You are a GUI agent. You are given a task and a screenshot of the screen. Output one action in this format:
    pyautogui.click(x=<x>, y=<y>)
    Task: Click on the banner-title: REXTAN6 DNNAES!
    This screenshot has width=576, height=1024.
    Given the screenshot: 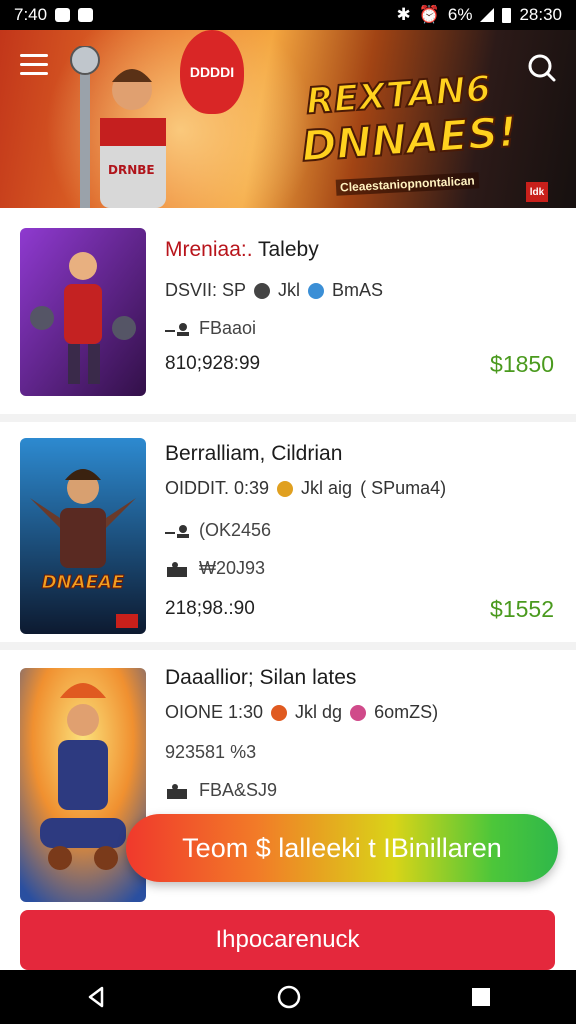 What is the action you would take?
    pyautogui.click(x=408, y=119)
    